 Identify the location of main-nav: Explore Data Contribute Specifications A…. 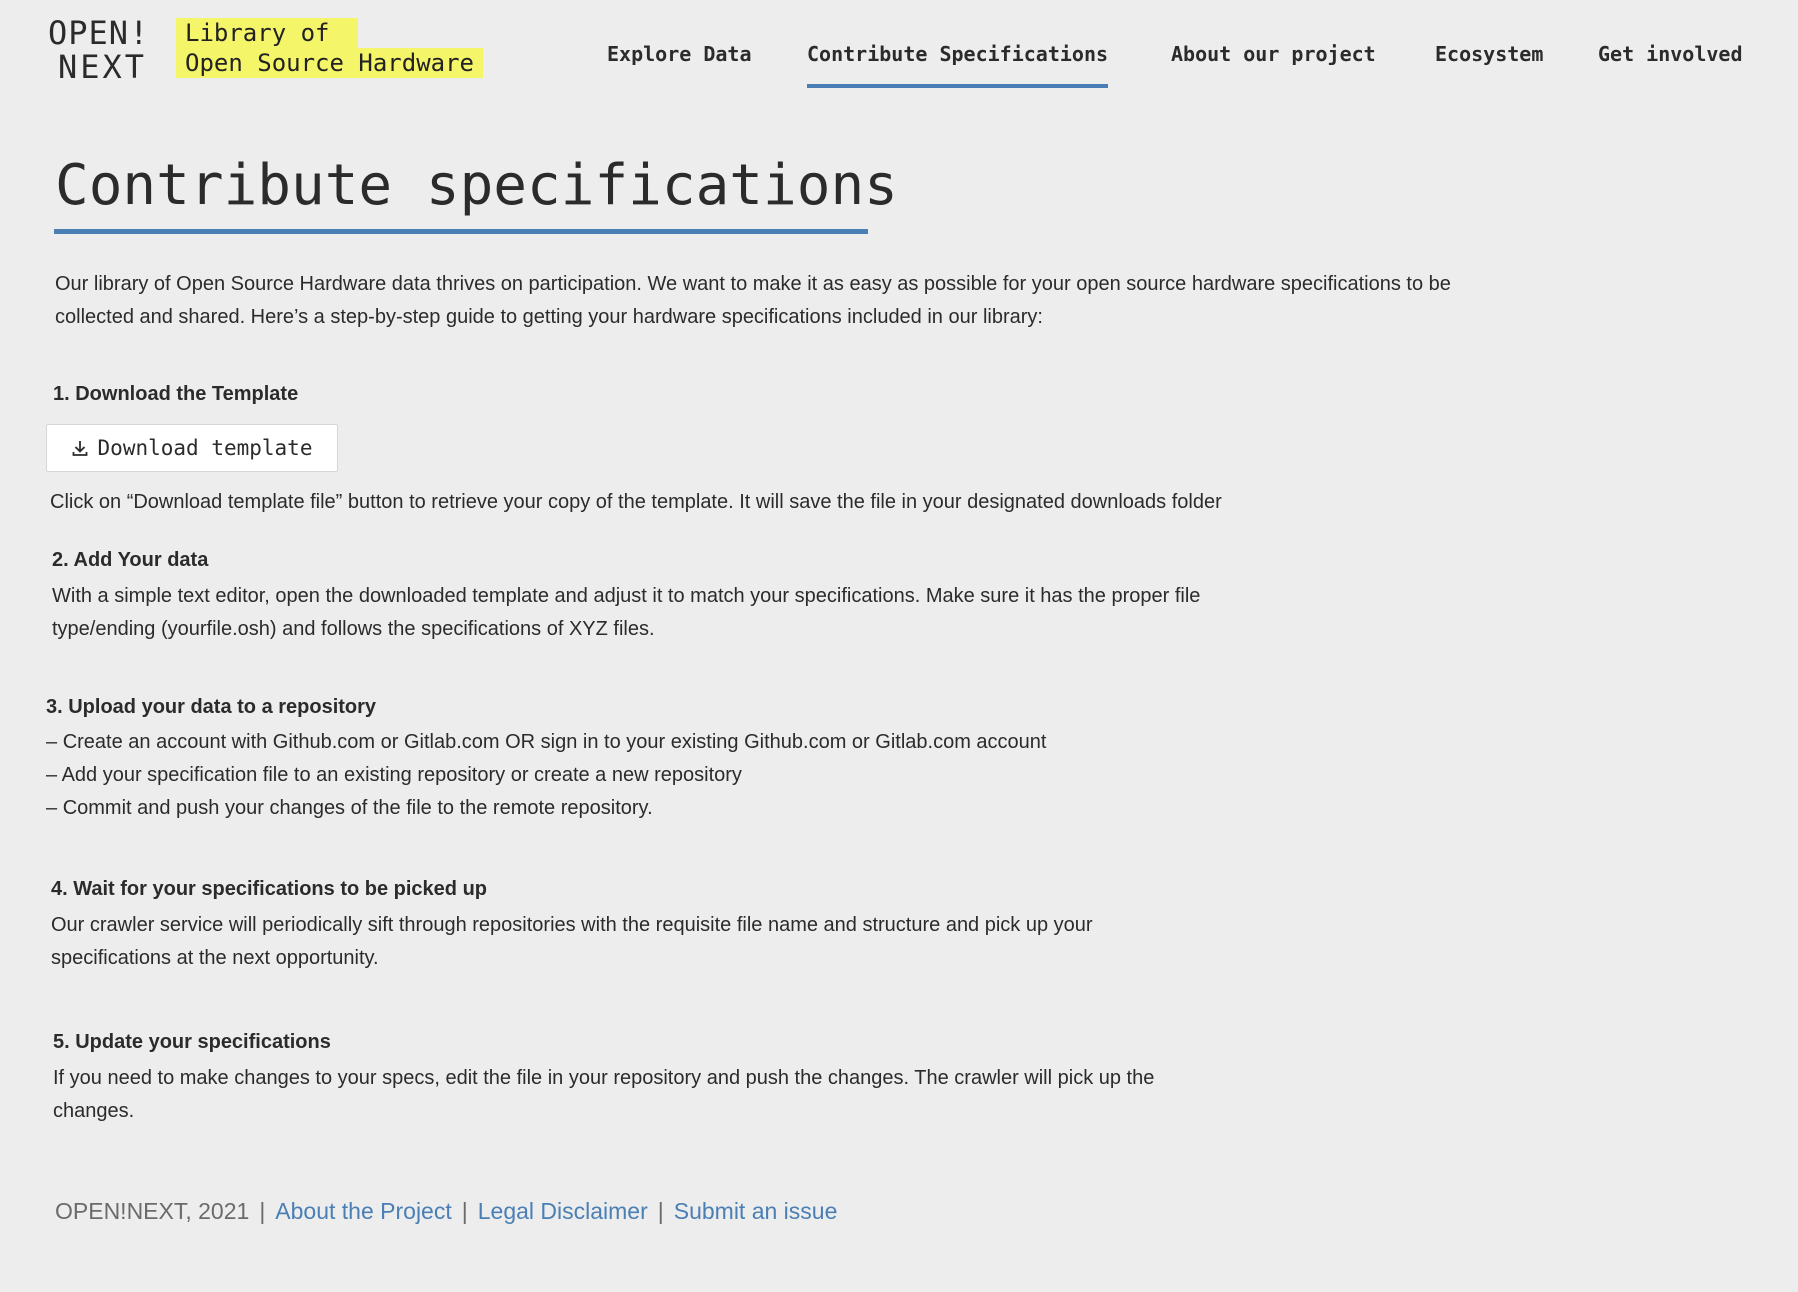
(899, 65).